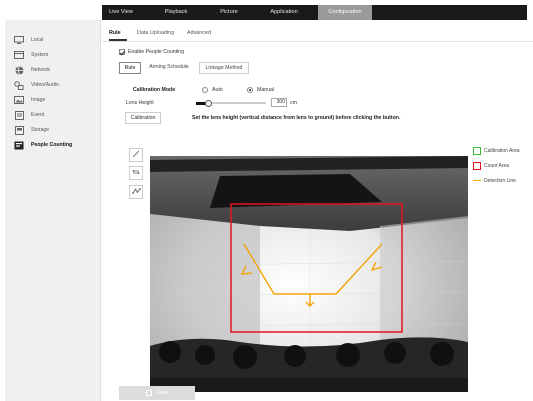  Describe the element at coordinates (176, 12) in the screenshot. I see `nav-playback: Playback` at that location.